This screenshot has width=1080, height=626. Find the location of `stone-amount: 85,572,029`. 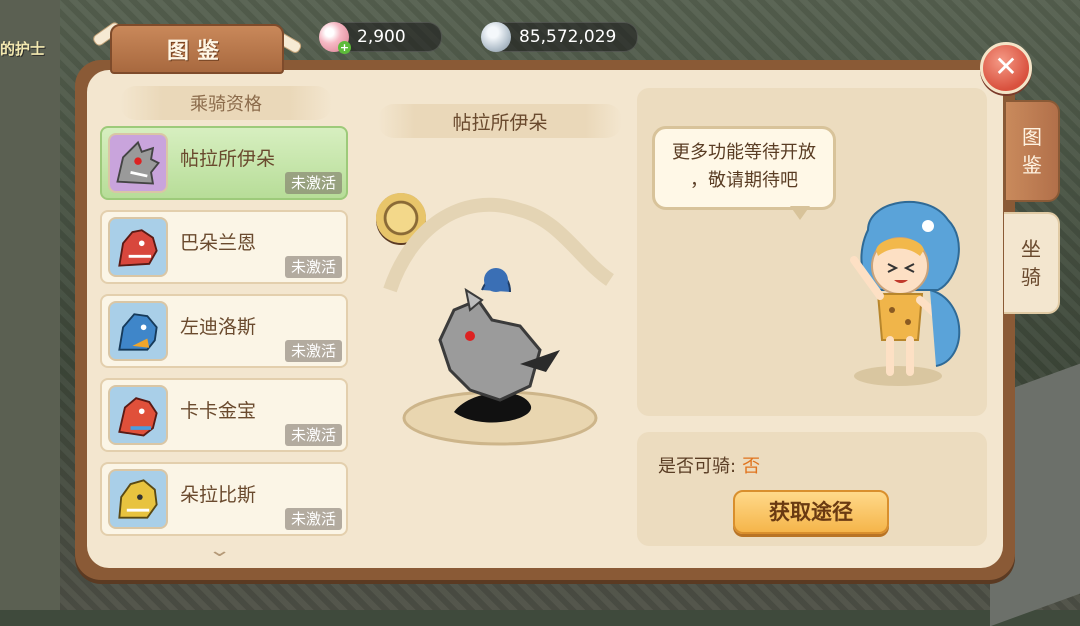

stone-amount: 85,572,029 is located at coordinates (568, 37).